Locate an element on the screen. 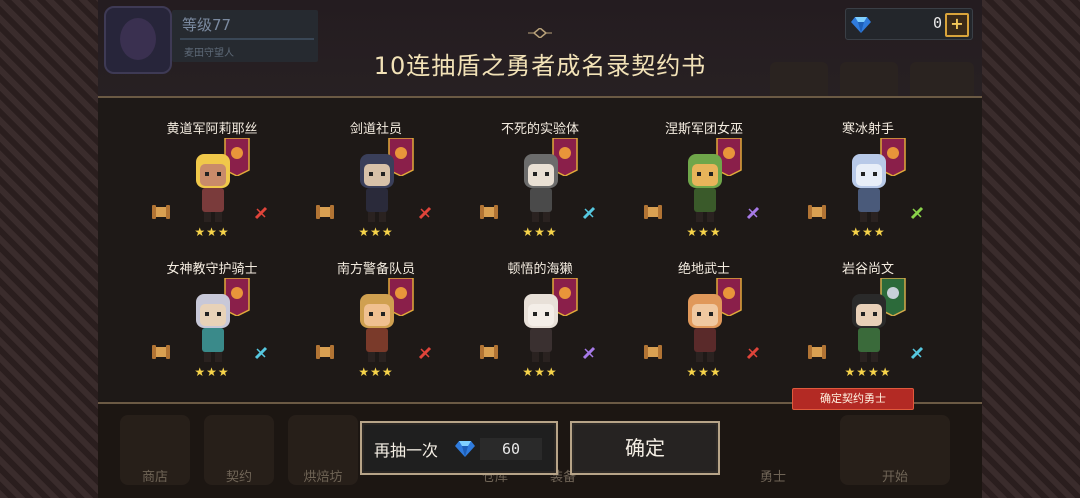 The width and height of the screenshot is (1080, 498). hero-card: 岩谷尚文 ★★★★ is located at coordinates (868, 325).